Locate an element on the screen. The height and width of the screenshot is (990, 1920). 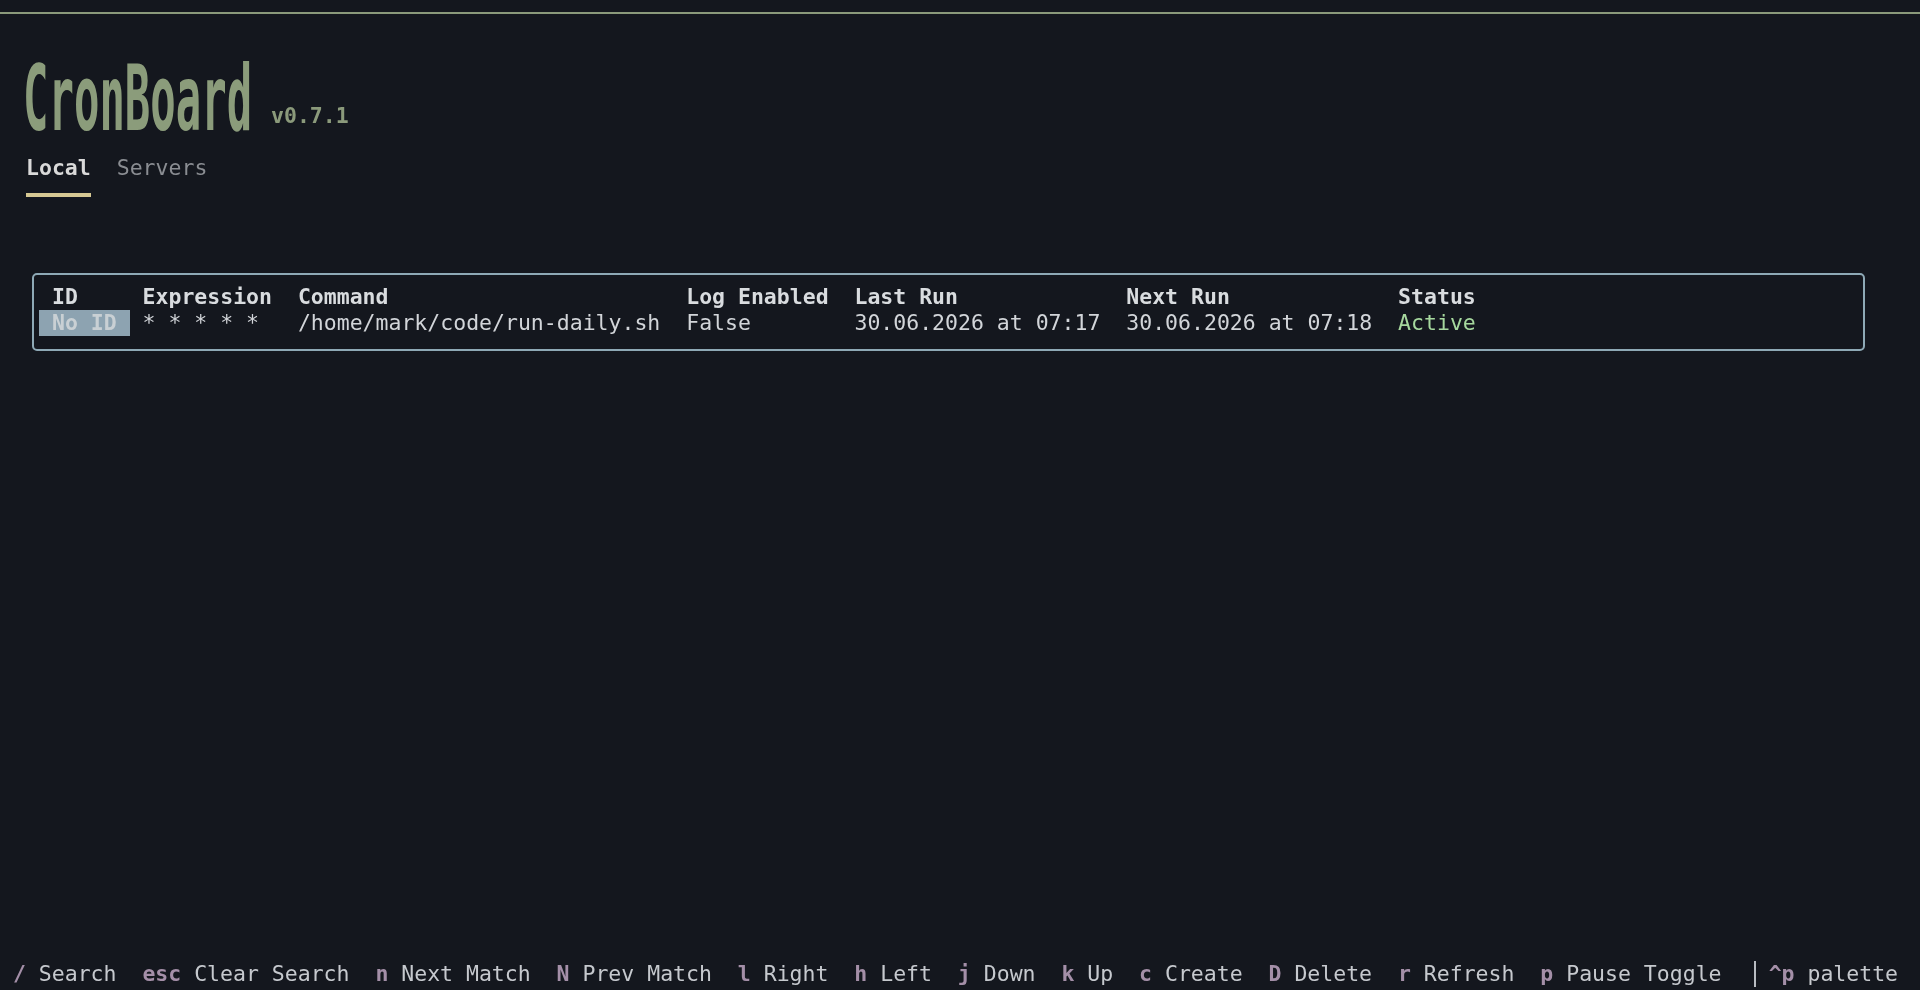
shortcut-button: j Down is located at coordinates (996, 974).